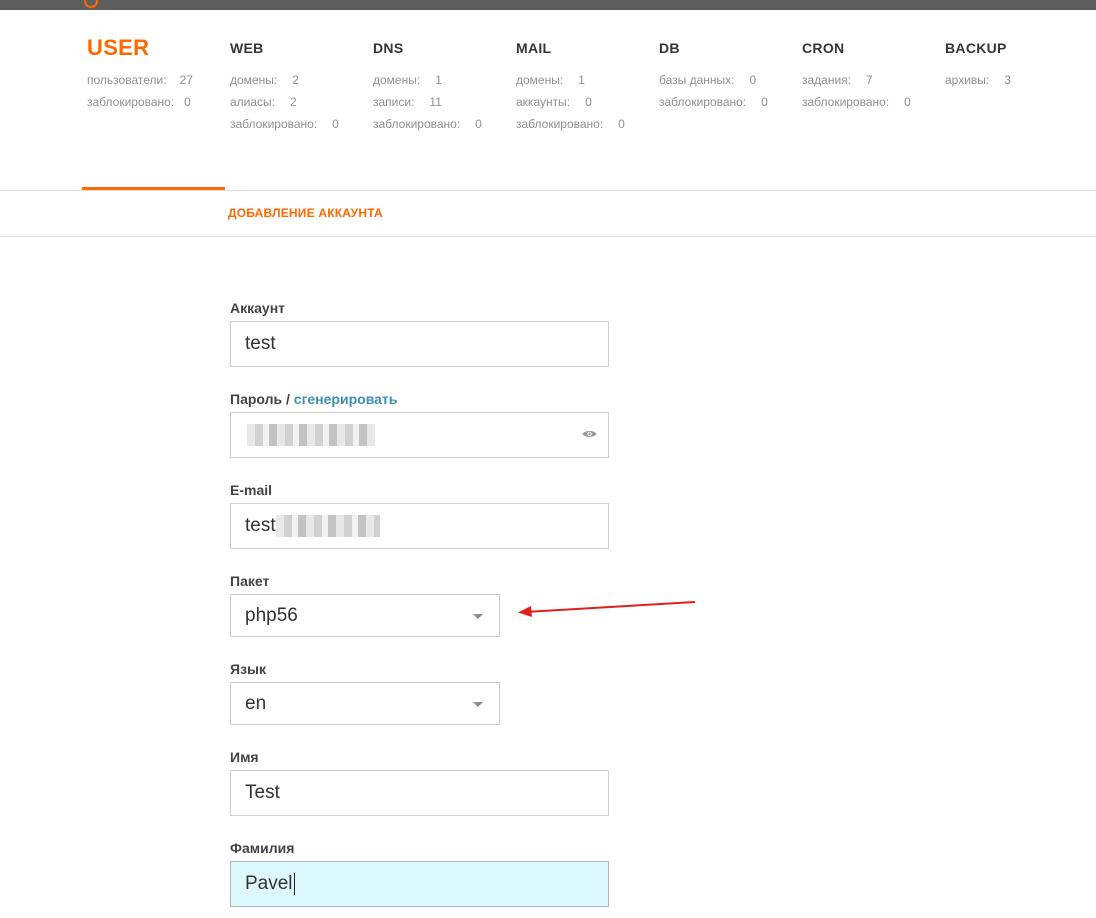 This screenshot has width=1096, height=918. What do you see at coordinates (262, 792) in the screenshot?
I see `first-name-value: Test` at bounding box center [262, 792].